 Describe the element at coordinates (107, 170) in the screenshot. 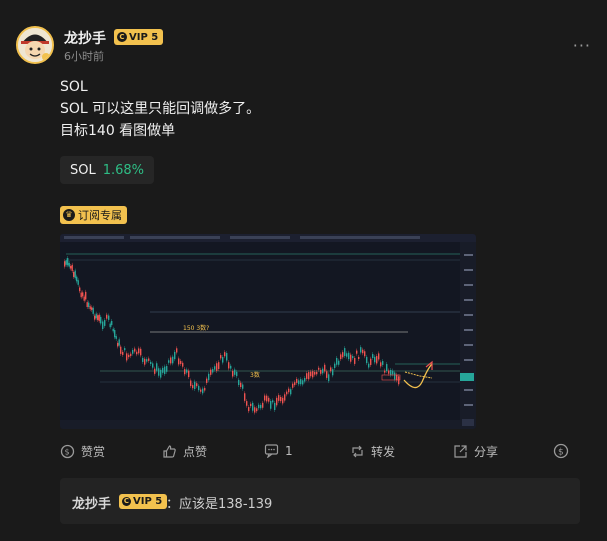

I see `coin-chip: SOL 1.68%` at that location.